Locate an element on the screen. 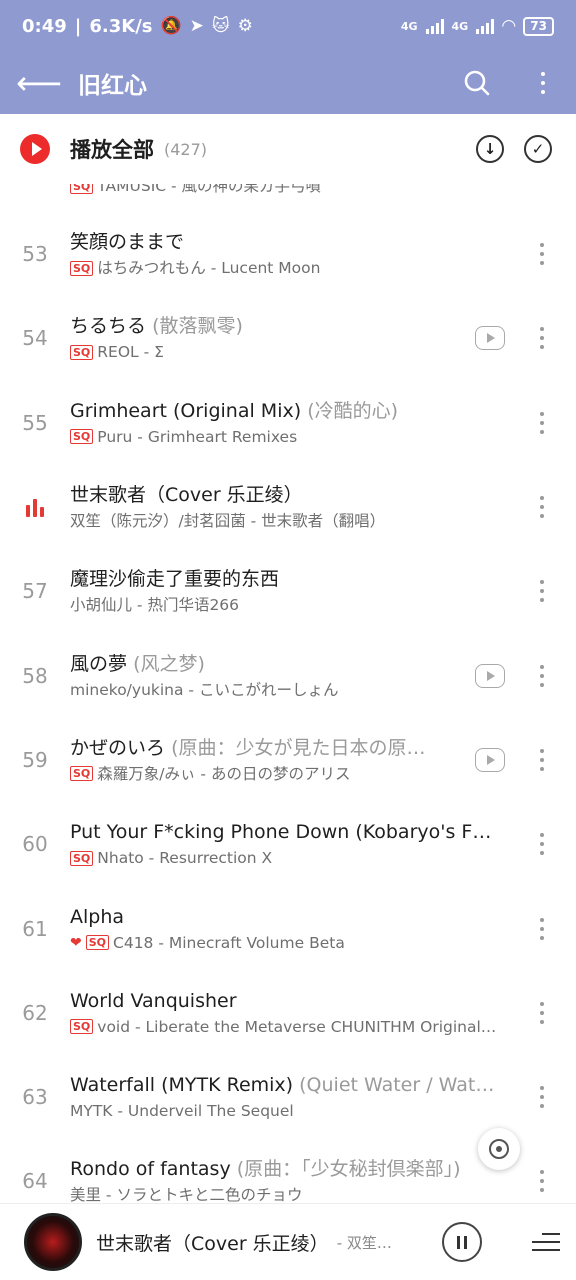  album-cover is located at coordinates (53, 1242).